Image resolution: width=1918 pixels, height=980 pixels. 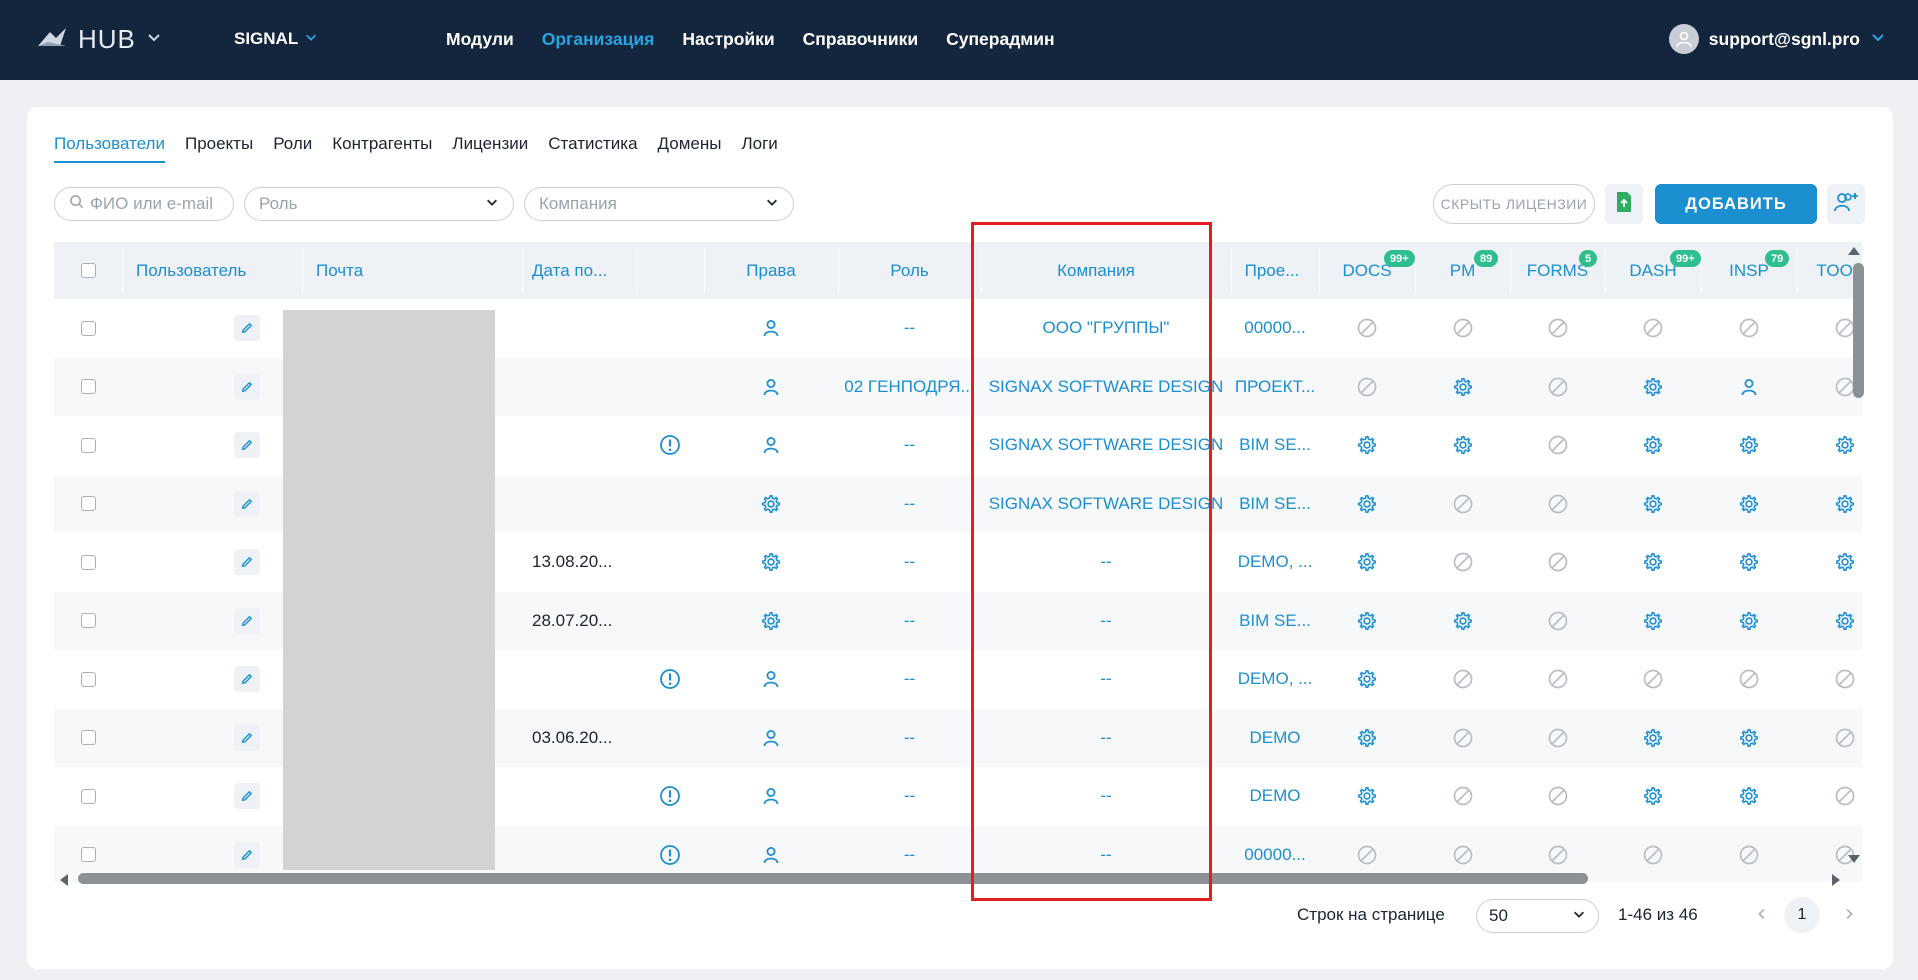 What do you see at coordinates (598, 39) in the screenshot?
I see `nav-organization: Организация` at bounding box center [598, 39].